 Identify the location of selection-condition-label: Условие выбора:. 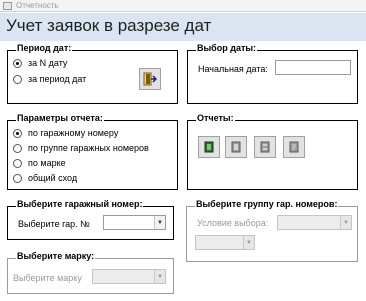
(233, 223).